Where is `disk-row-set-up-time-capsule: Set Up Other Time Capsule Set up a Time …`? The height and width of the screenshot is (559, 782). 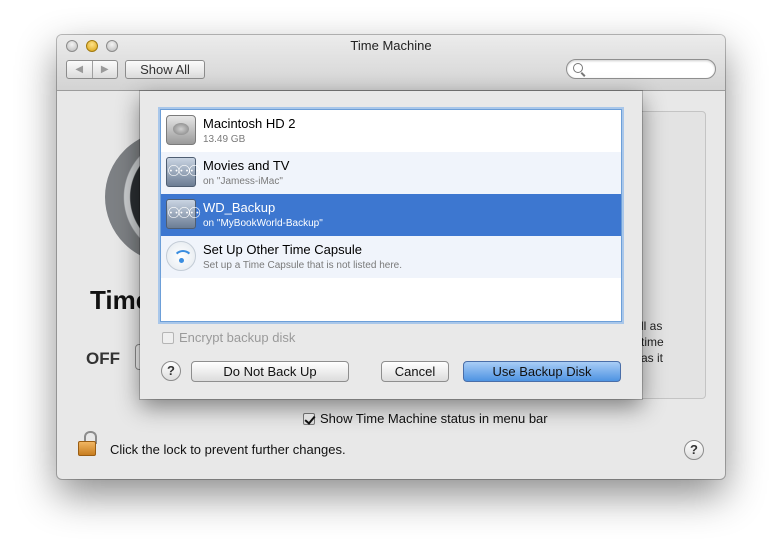
disk-row-set-up-time-capsule: Set Up Other Time Capsule Set up a Time … is located at coordinates (391, 257).